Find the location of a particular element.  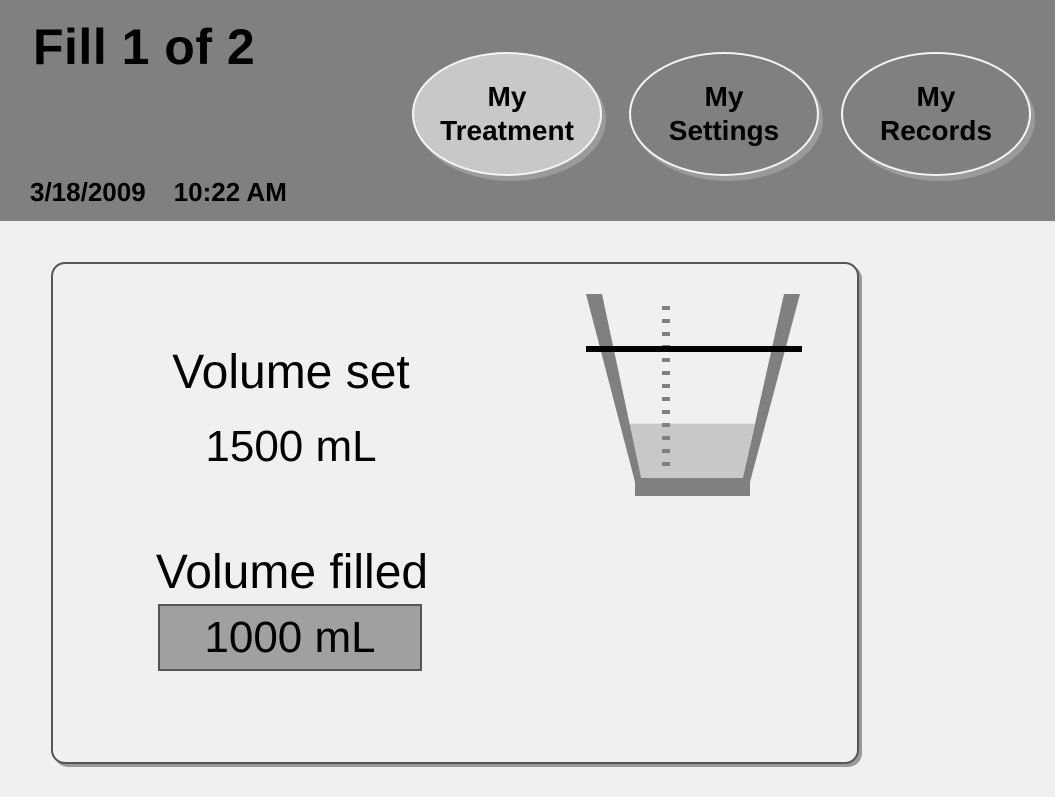

fill-cup-icon is located at coordinates (694, 395).